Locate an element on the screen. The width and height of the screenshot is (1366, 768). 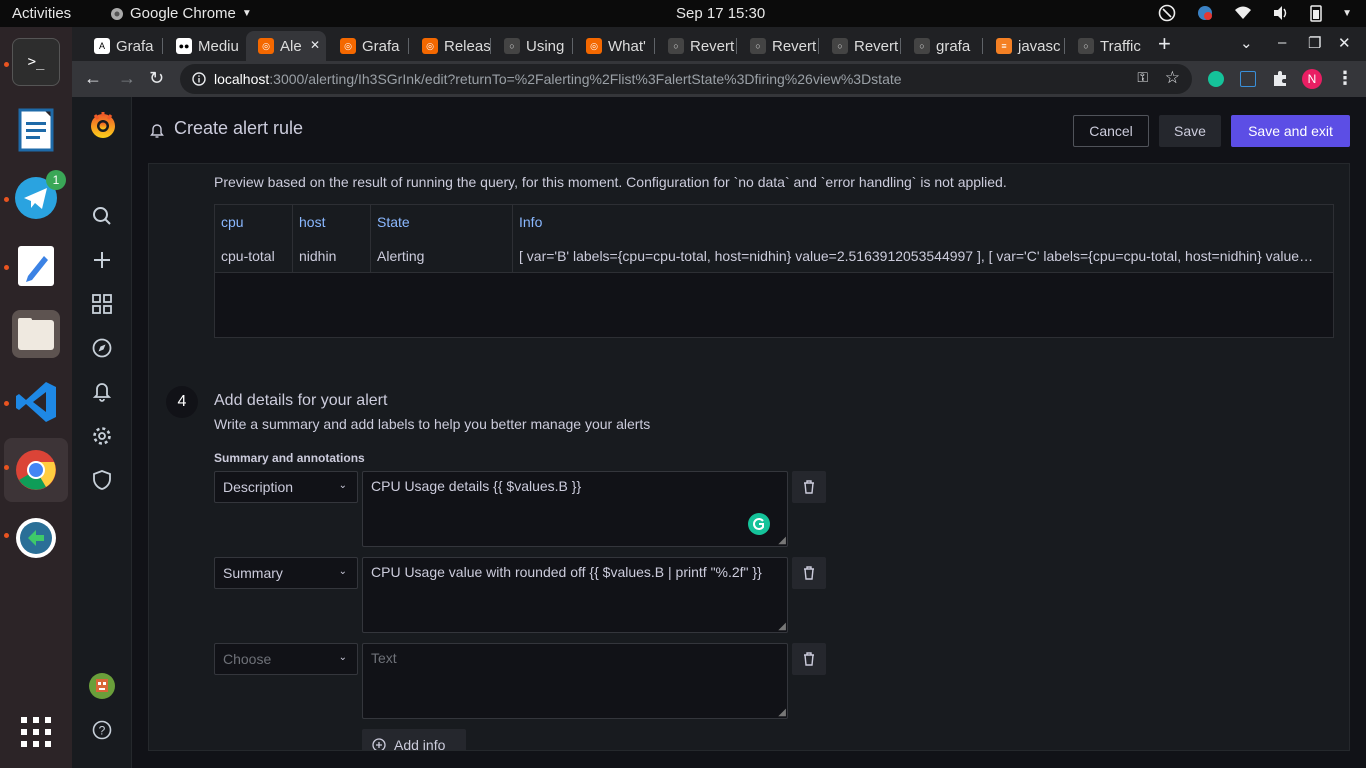
configuration-gear-icon is located at coordinates (102, 436).